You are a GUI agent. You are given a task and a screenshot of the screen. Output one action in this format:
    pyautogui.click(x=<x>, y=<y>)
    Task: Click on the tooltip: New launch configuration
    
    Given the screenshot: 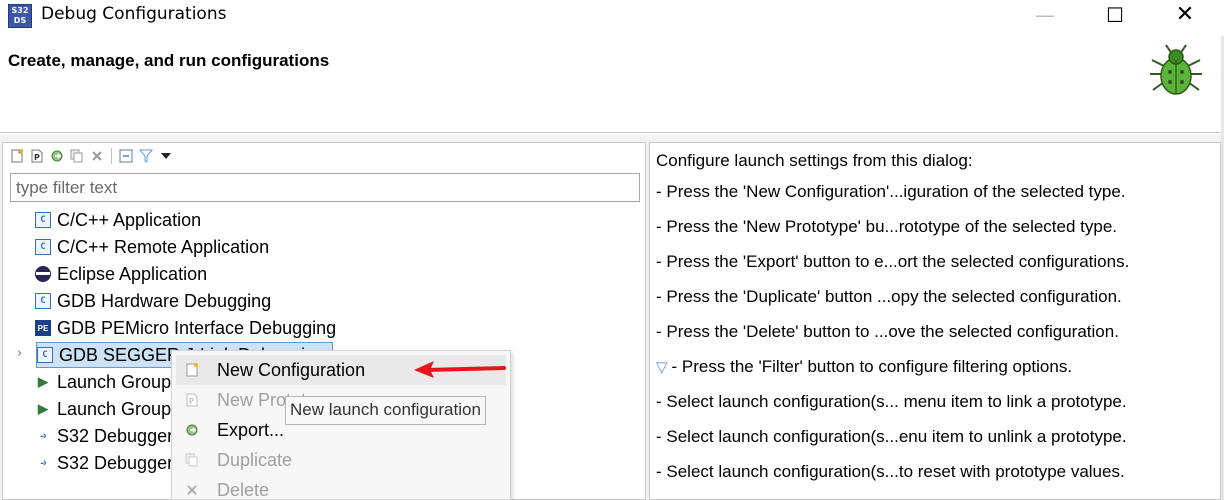 What is the action you would take?
    pyautogui.click(x=385, y=410)
    